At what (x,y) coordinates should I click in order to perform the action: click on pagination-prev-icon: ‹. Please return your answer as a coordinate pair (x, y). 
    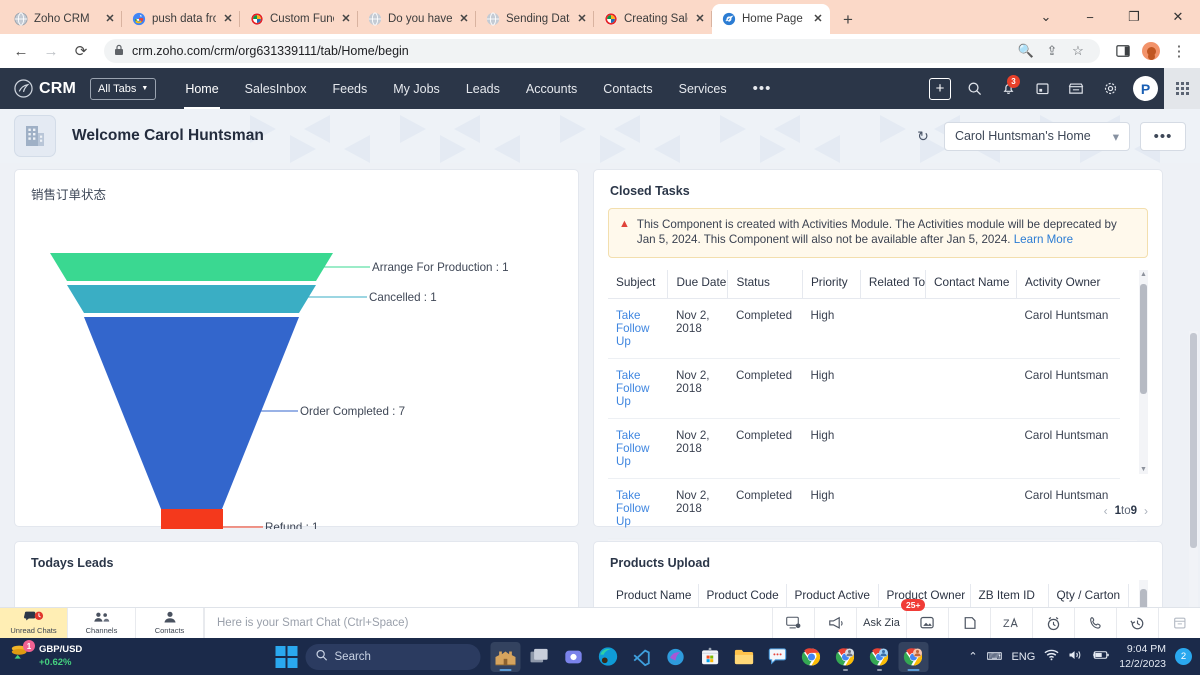
    Looking at the image, I should click on (1106, 511).